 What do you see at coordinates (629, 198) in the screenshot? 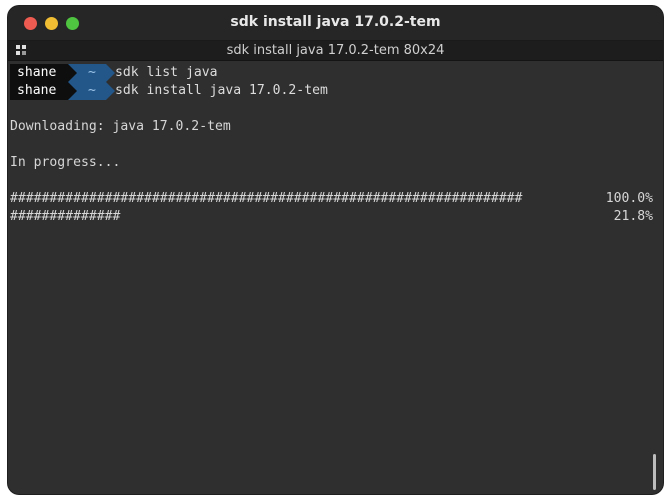
I see `progress-percent: 100.0%` at bounding box center [629, 198].